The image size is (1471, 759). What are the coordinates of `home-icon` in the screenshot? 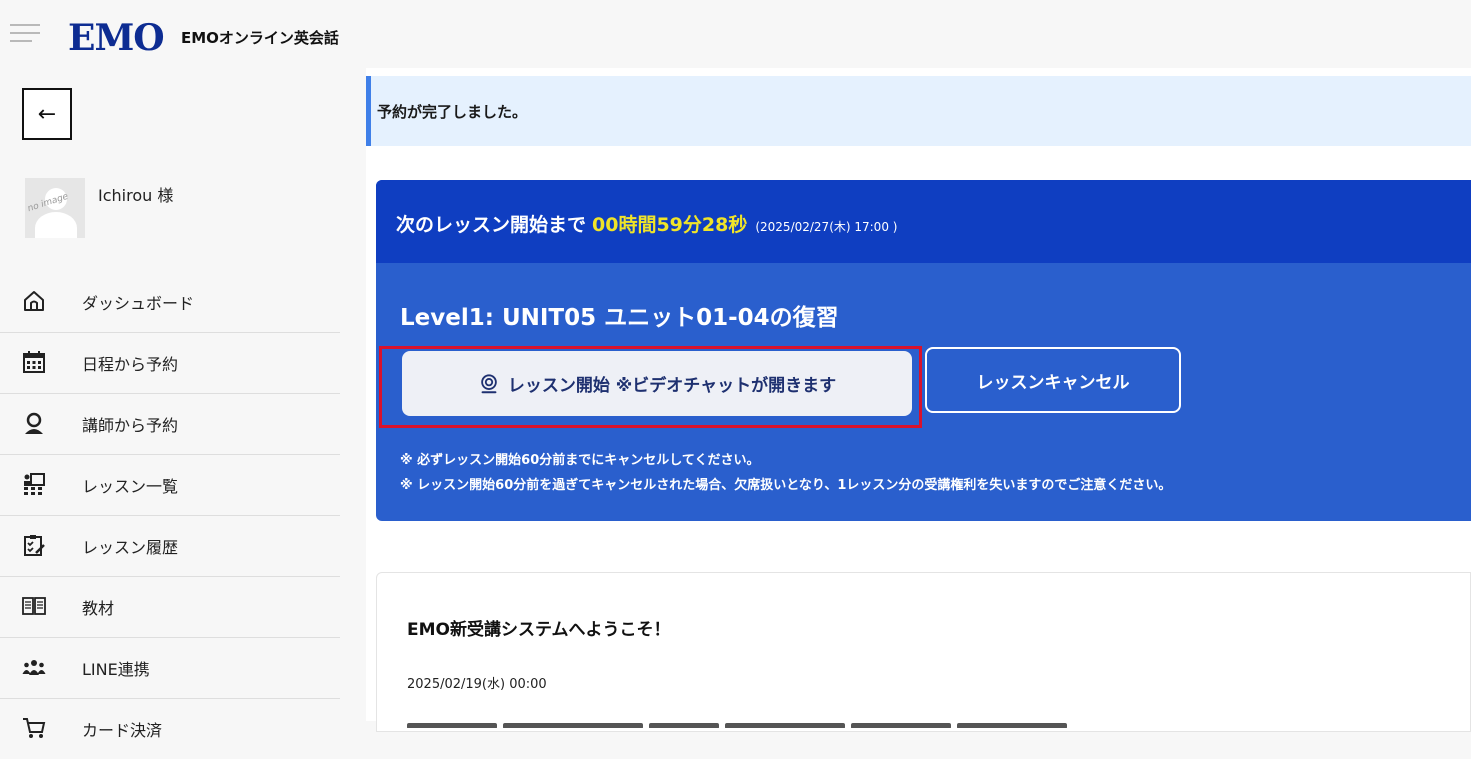 It's located at (34, 301).